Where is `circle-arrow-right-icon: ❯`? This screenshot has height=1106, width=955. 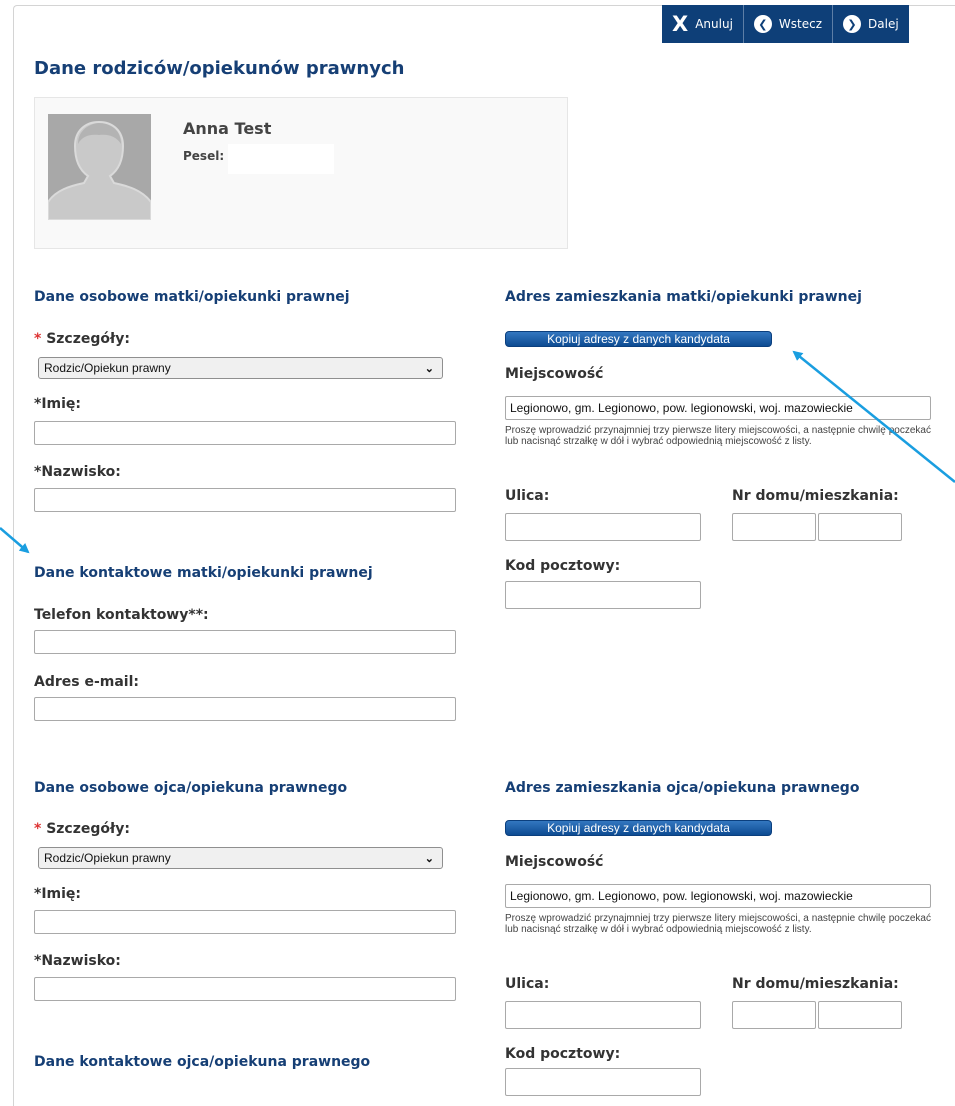 circle-arrow-right-icon: ❯ is located at coordinates (852, 24).